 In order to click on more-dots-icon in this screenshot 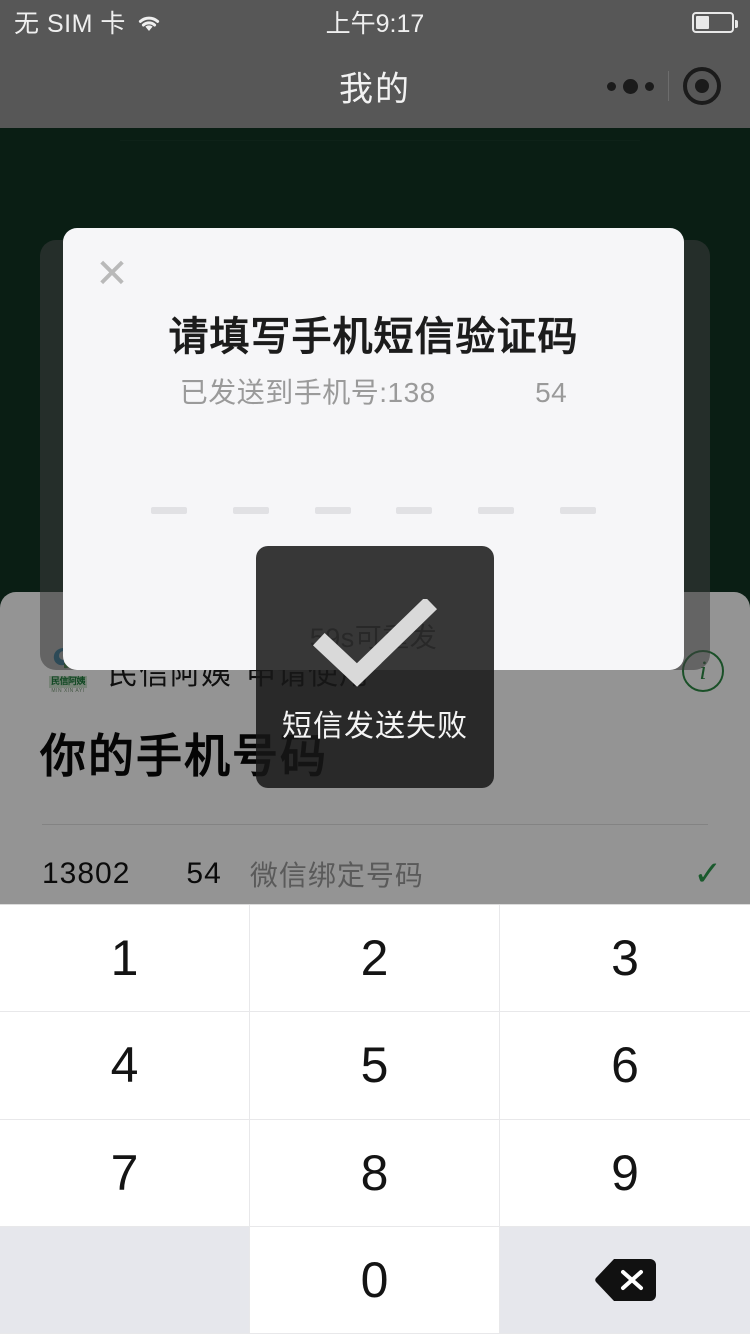, I will do `click(630, 86)`.